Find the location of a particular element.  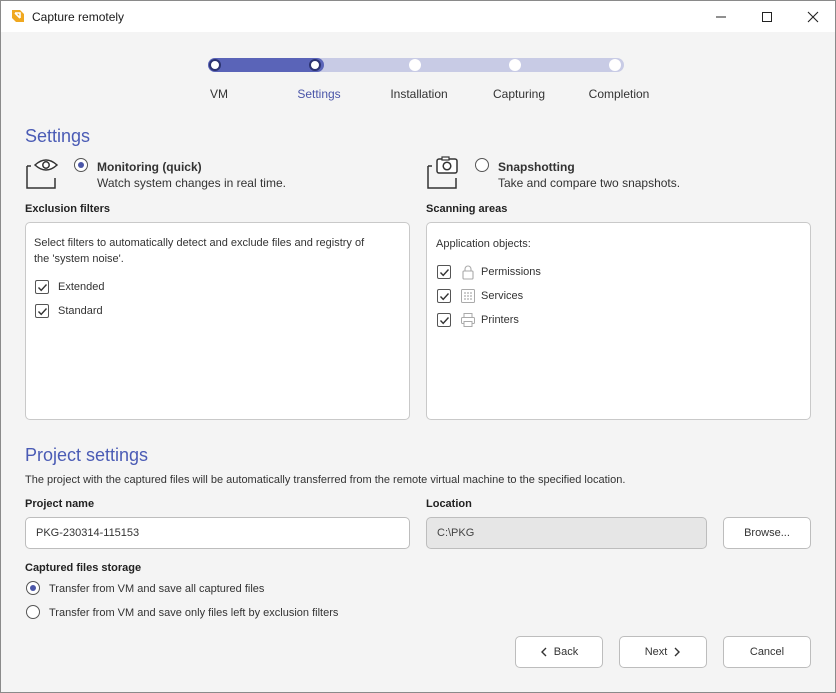

minimize-button is located at coordinates (721, 16).